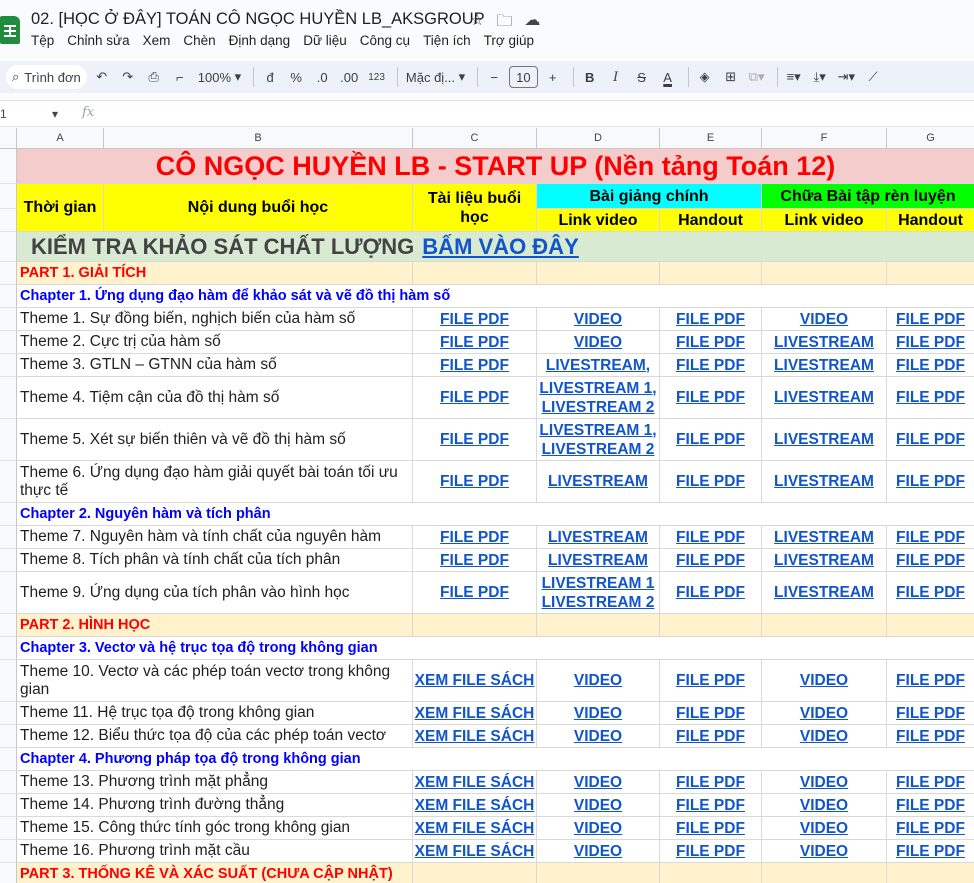 The height and width of the screenshot is (883, 974). I want to click on menu-item: Tệp, so click(42, 40).